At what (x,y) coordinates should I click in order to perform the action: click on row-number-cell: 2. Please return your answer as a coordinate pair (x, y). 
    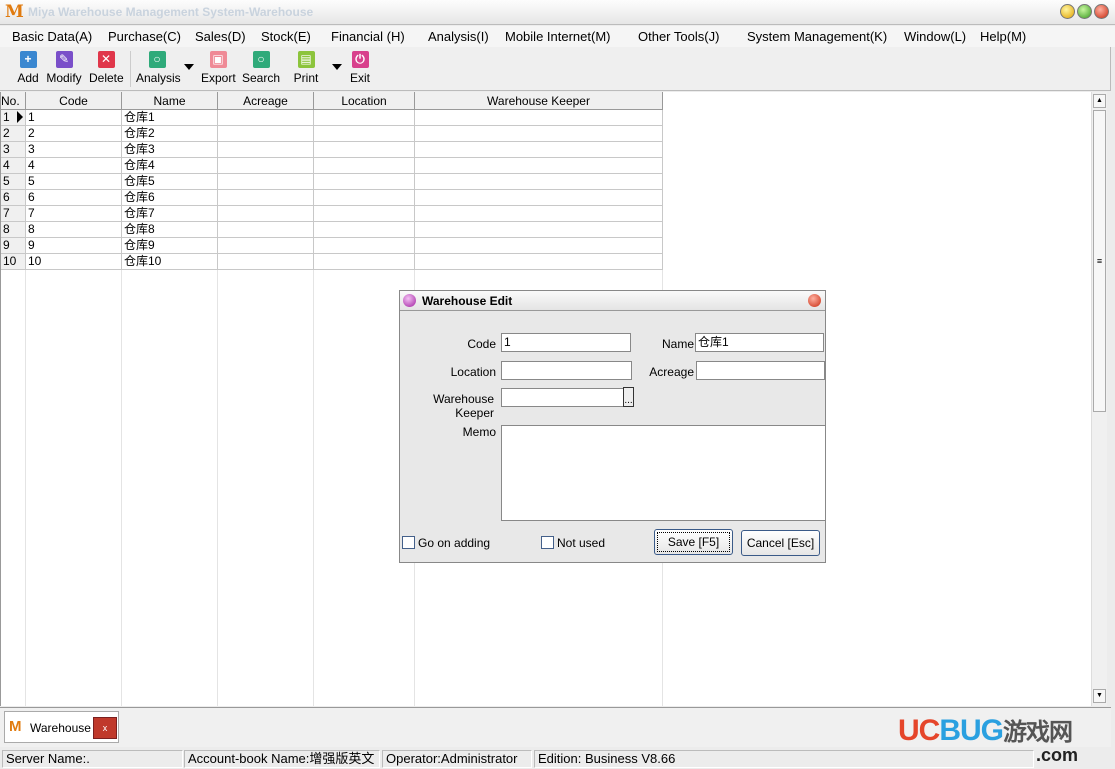
    Looking at the image, I should click on (13, 134).